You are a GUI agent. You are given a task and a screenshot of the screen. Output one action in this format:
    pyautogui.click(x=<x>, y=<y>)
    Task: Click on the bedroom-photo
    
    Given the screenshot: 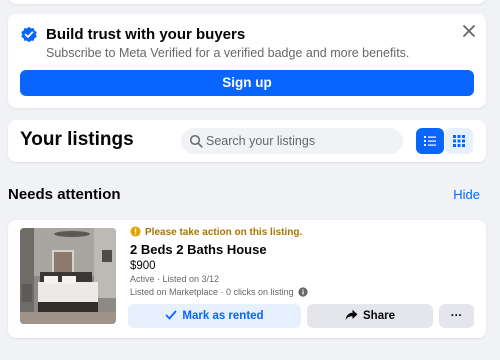 What is the action you would take?
    pyautogui.click(x=68, y=276)
    